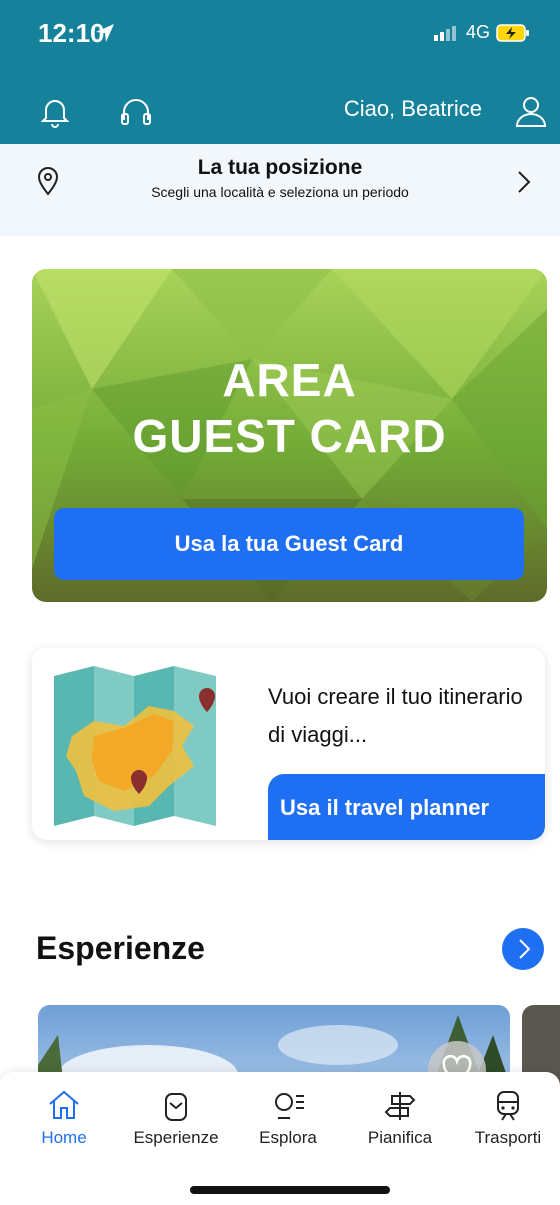  I want to click on status-indicators: 4G, so click(482, 32).